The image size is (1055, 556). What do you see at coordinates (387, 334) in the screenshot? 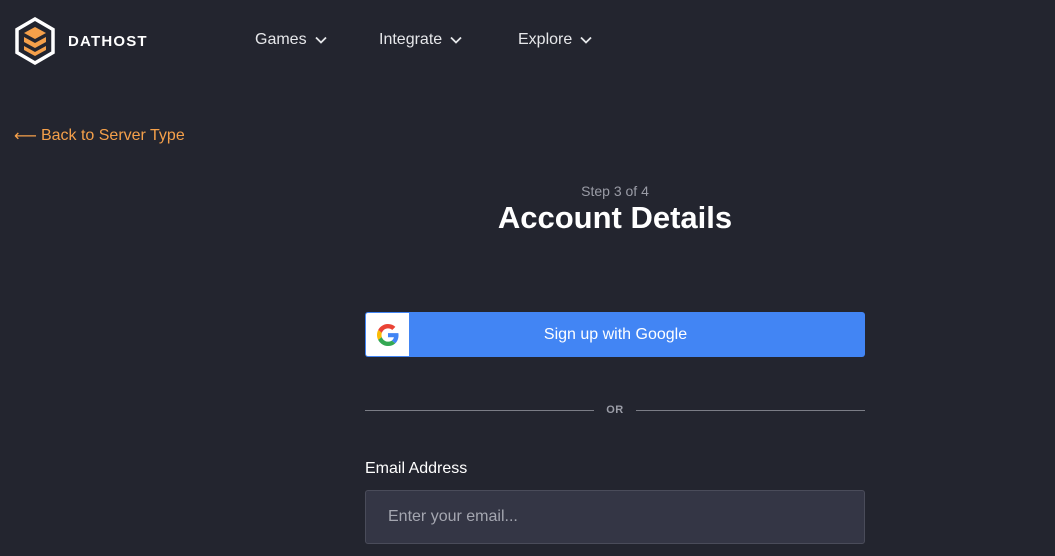
I see `google-icon` at bounding box center [387, 334].